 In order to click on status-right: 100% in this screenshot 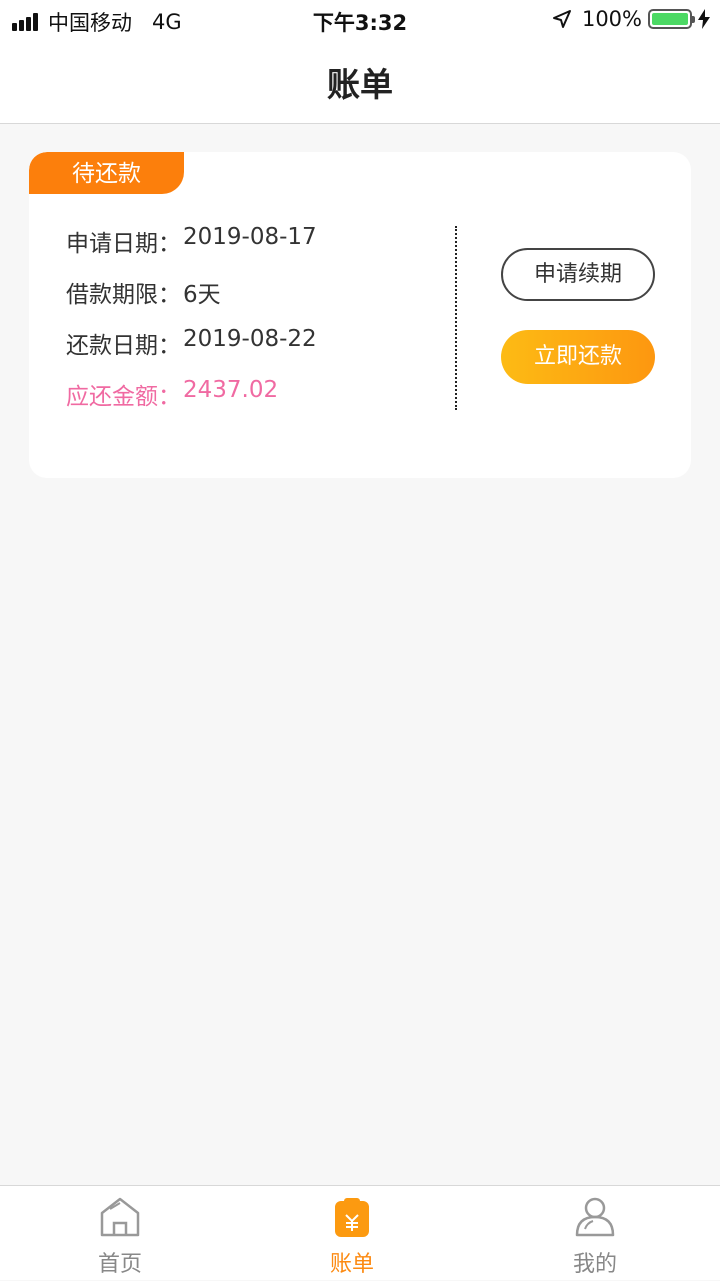, I will do `click(631, 19)`.